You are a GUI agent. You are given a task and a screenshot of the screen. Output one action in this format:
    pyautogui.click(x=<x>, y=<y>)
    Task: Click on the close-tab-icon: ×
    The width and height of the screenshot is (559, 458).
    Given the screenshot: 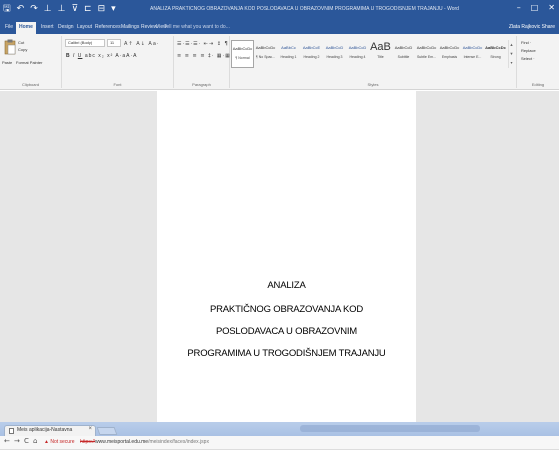 What is the action you would take?
    pyautogui.click(x=90, y=429)
    